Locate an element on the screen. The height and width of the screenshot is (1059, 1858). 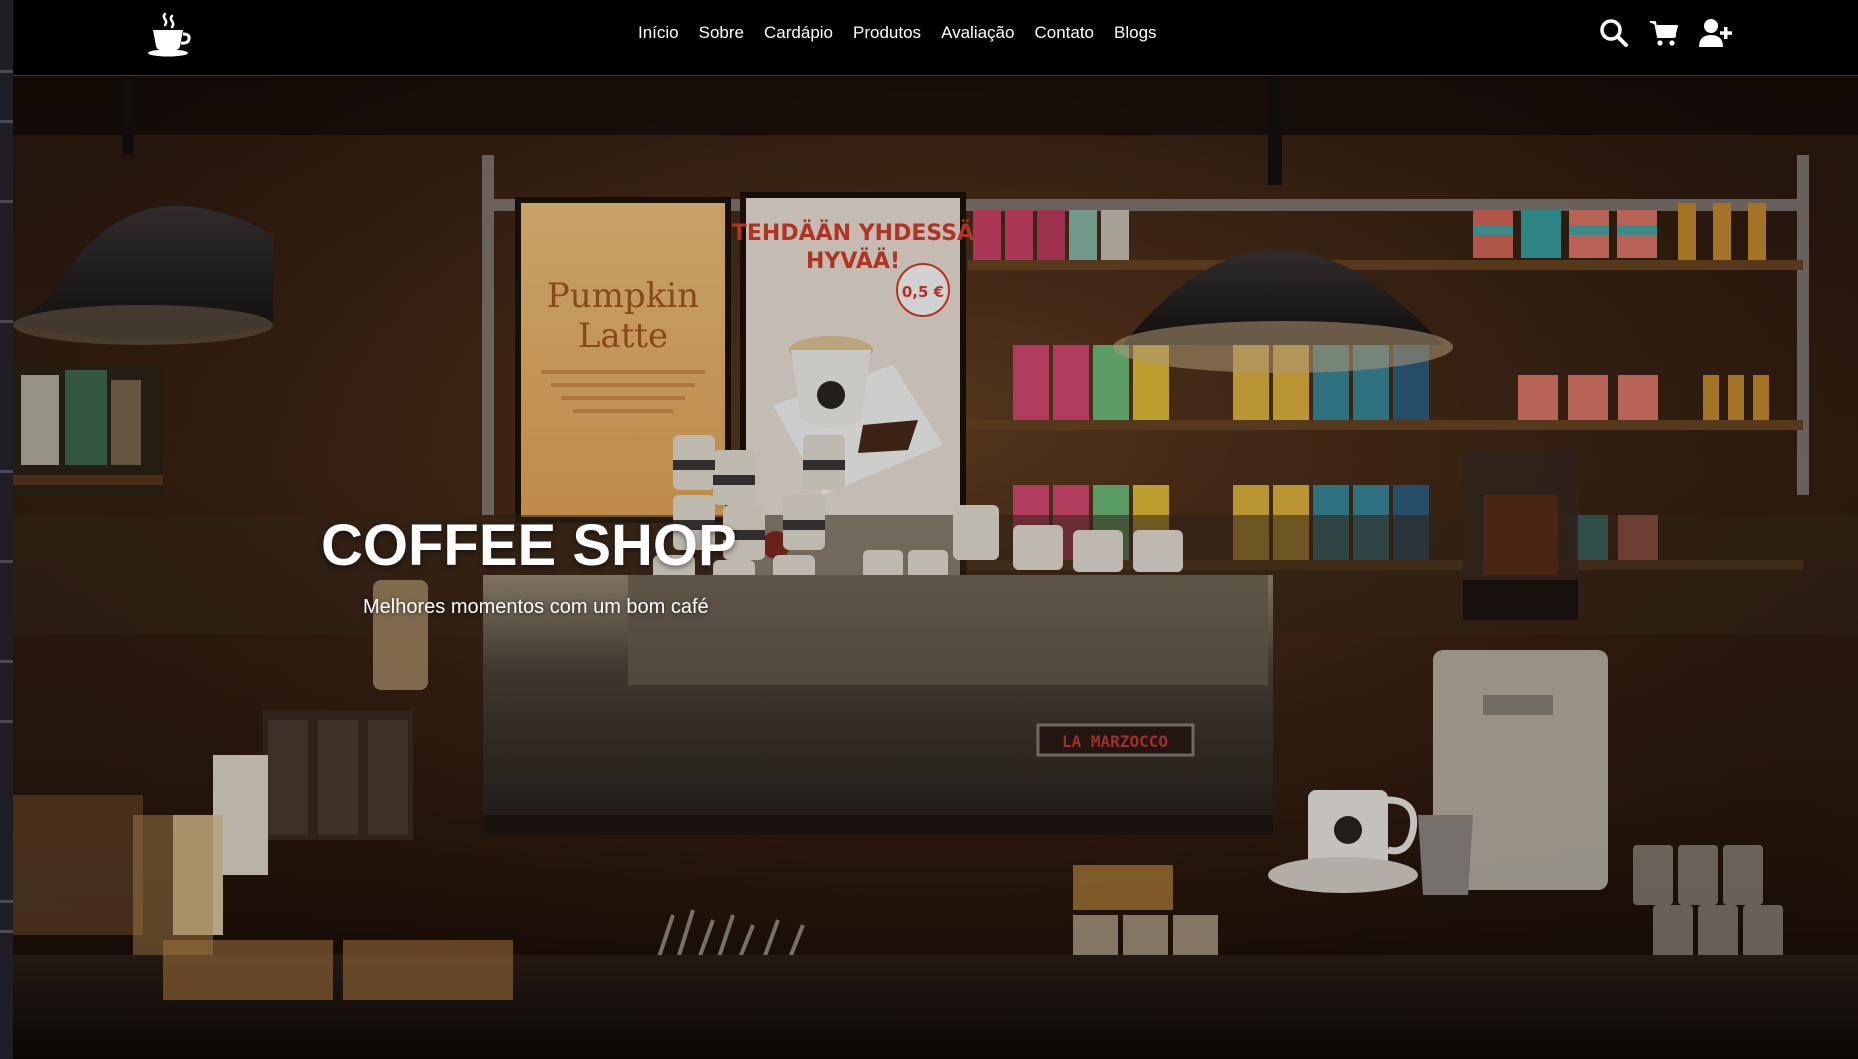
hero-subtitle: Melhores momentos com um bom café is located at coordinates (536, 607).